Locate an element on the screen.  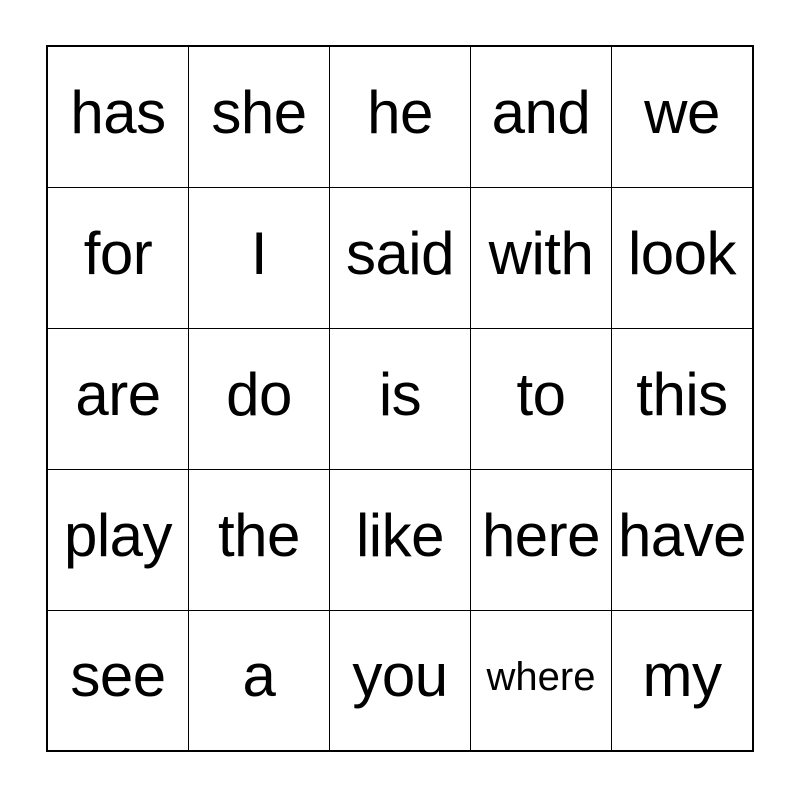
bingo-cell: has is located at coordinates (117, 116).